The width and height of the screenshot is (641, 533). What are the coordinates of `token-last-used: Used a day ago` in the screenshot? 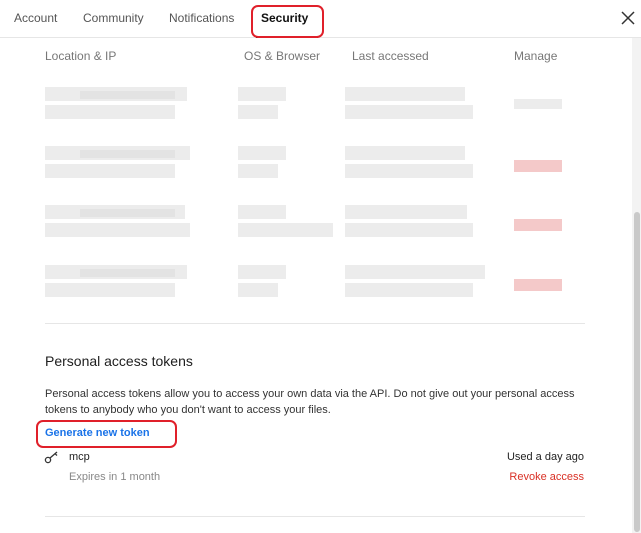 It's located at (545, 457).